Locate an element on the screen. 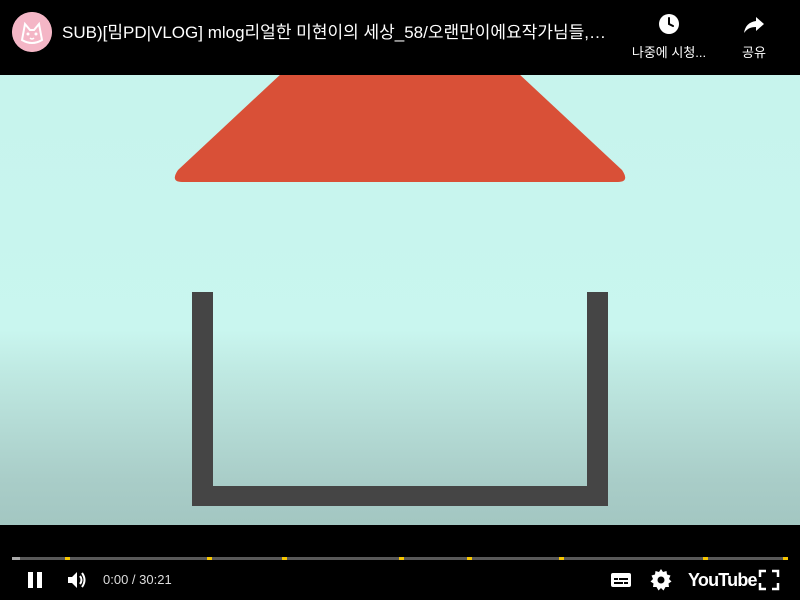 Image resolution: width=800 pixels, height=600 pixels. player-controls: 0:00 / 30:21 YouTube is located at coordinates (400, 562).